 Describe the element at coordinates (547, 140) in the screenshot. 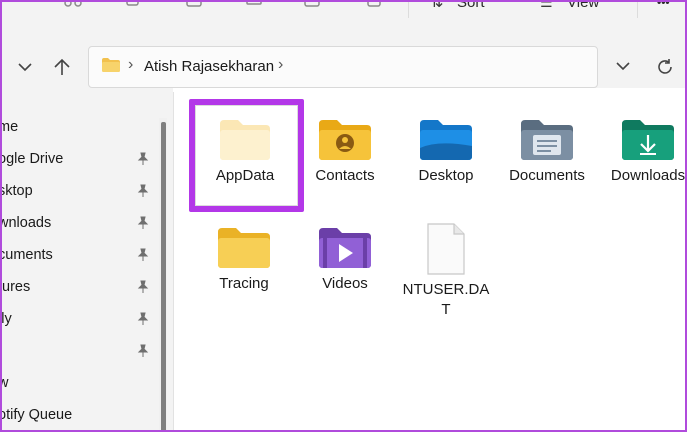

I see `documents-folder-icon` at that location.